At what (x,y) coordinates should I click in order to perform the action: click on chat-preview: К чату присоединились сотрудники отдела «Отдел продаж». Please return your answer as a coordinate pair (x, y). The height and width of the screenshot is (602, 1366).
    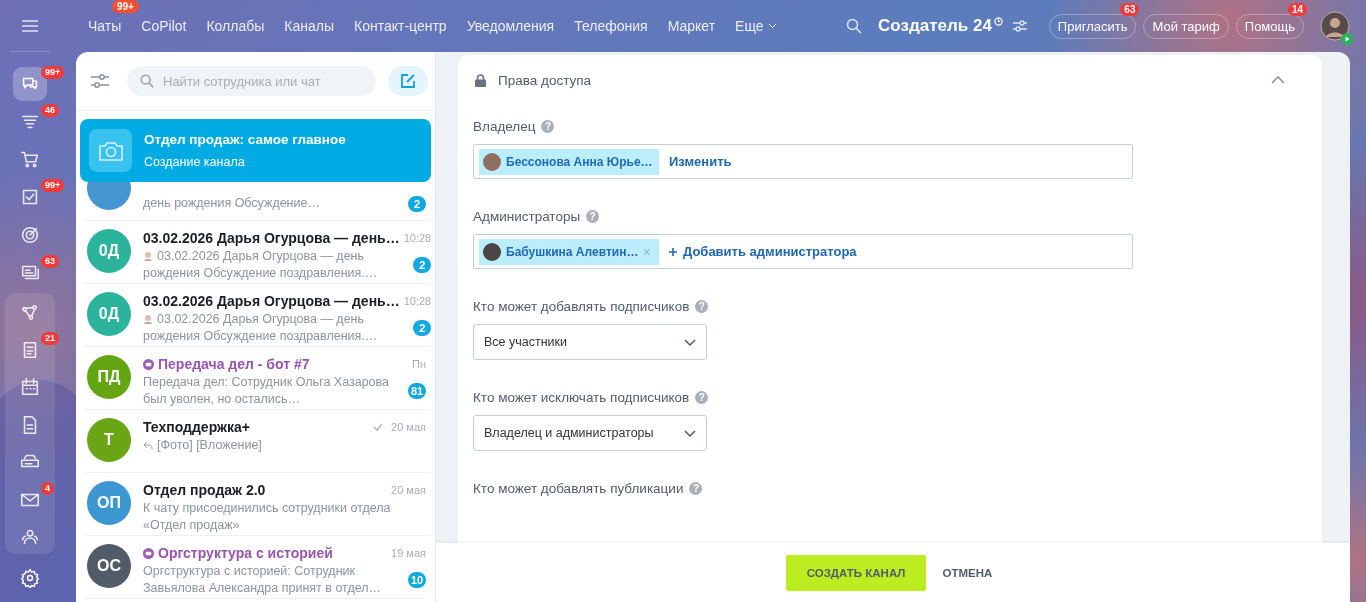
    Looking at the image, I should click on (267, 517).